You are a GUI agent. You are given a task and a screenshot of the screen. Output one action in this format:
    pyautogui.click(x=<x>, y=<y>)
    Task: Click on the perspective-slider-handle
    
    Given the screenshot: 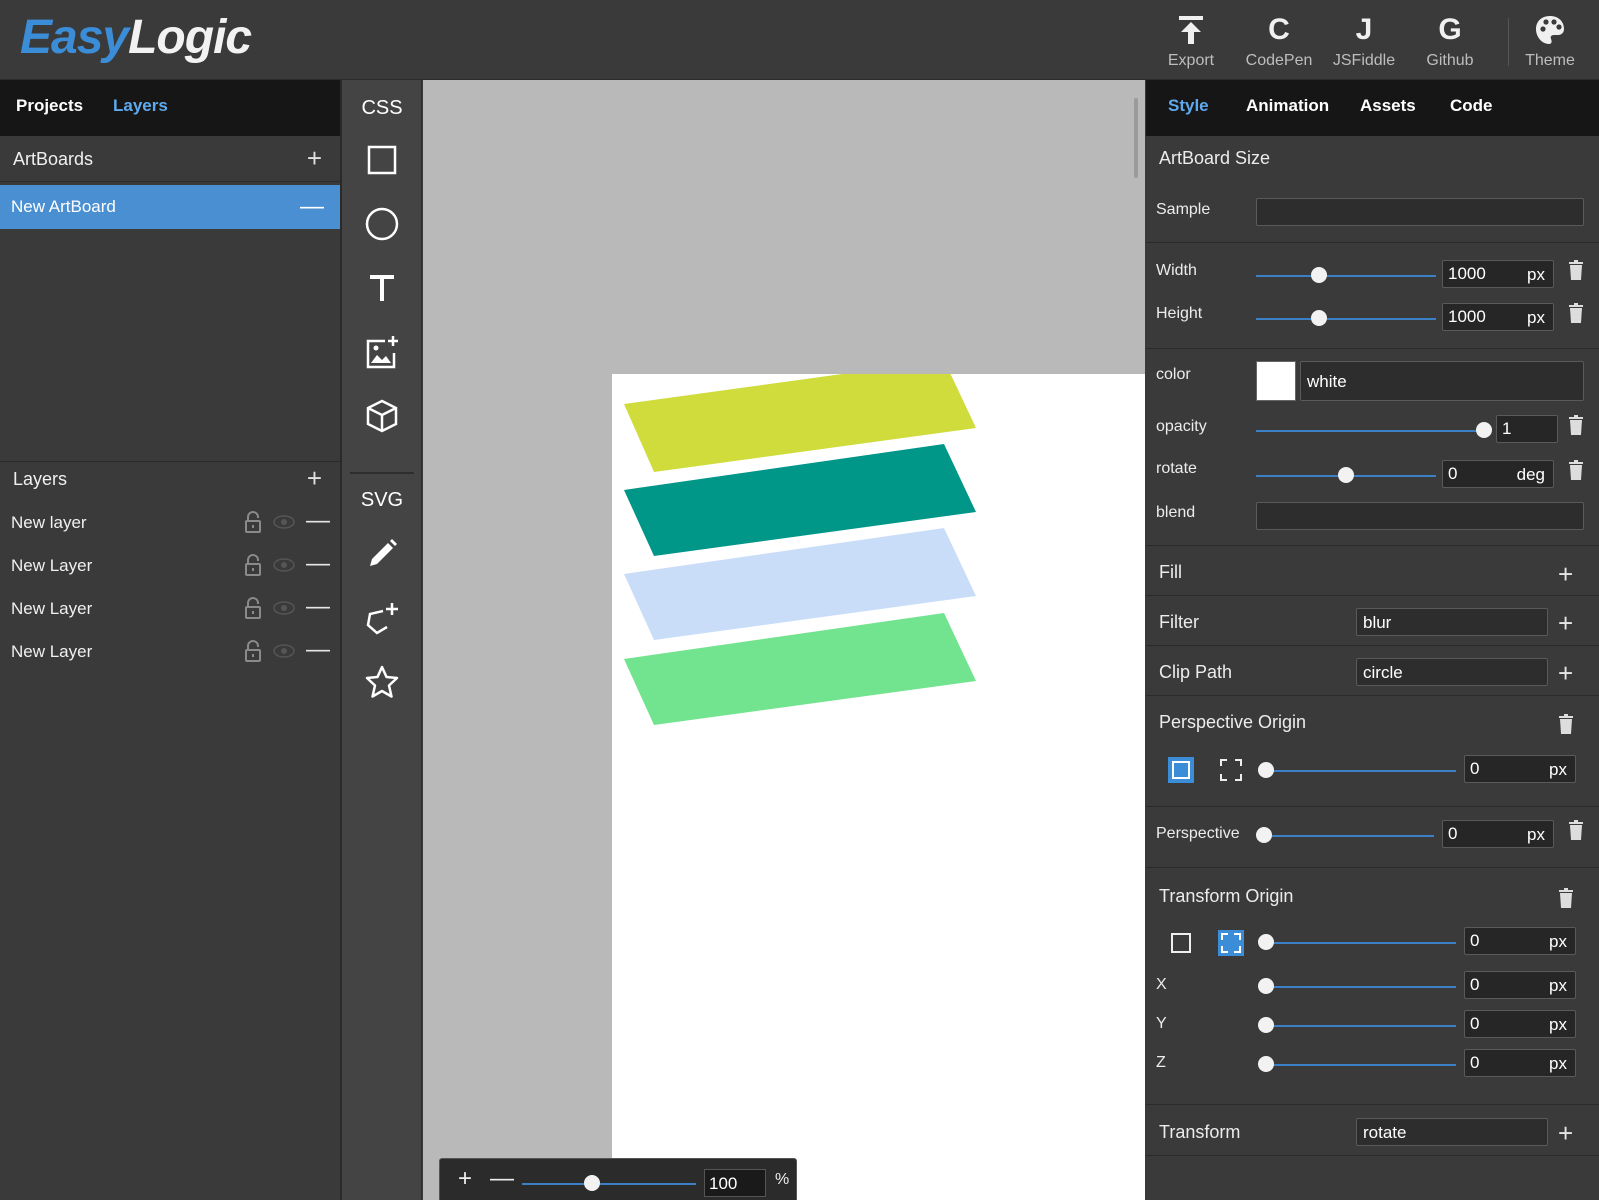 What is the action you would take?
    pyautogui.click(x=1264, y=835)
    